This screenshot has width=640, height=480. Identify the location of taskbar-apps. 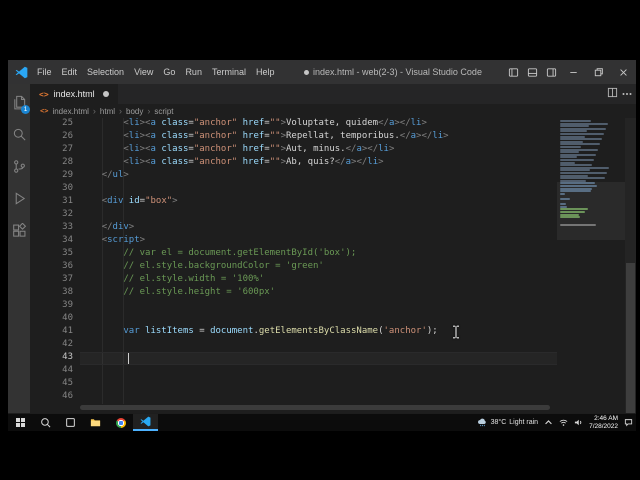
(83, 422).